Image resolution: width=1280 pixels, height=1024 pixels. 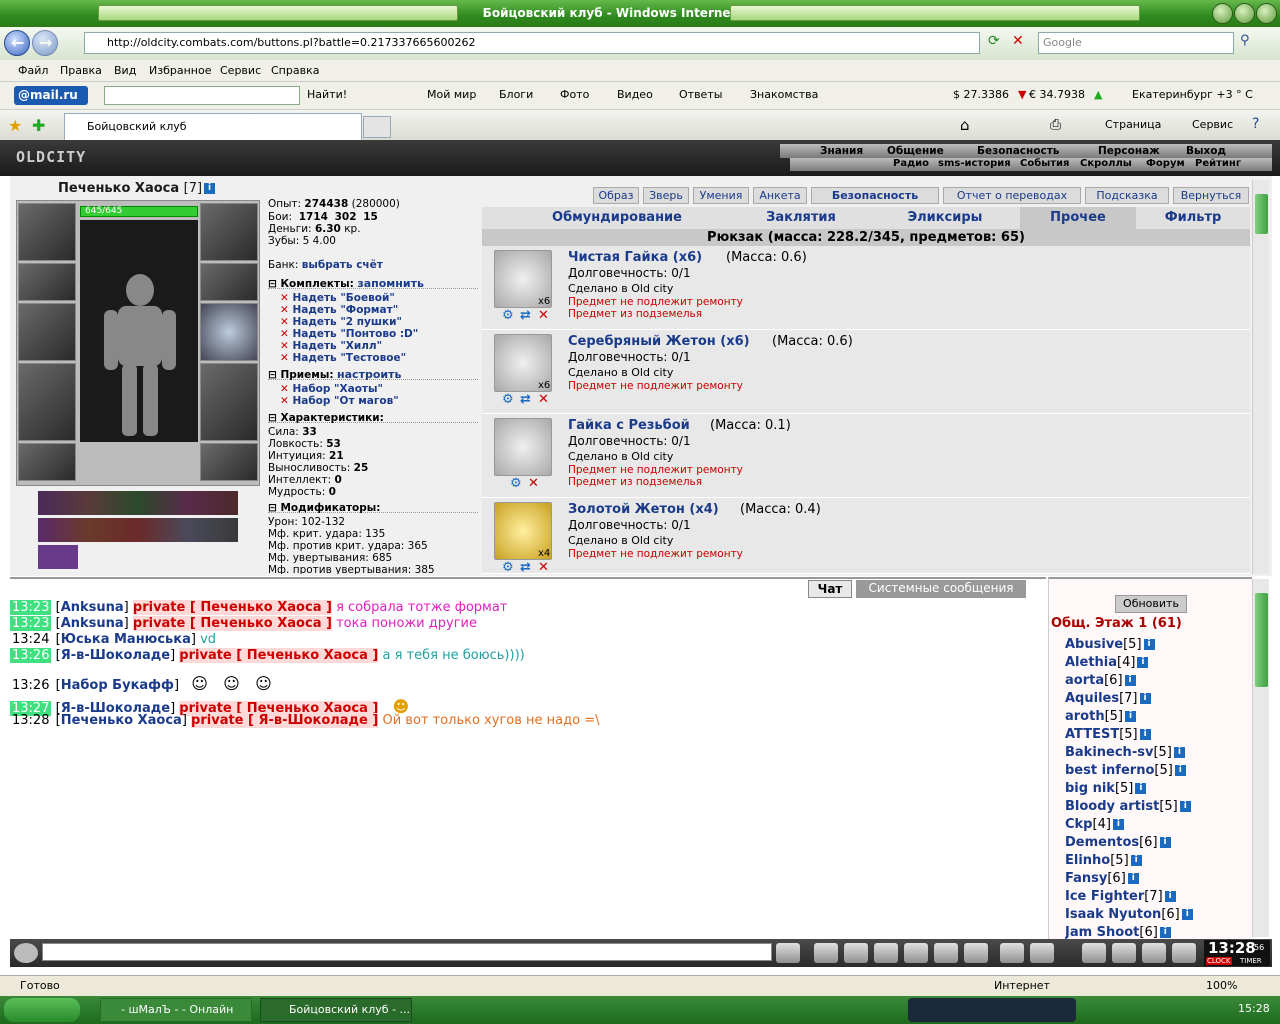 What do you see at coordinates (1055, 125) in the screenshot?
I see `print-icon: ⎙` at bounding box center [1055, 125].